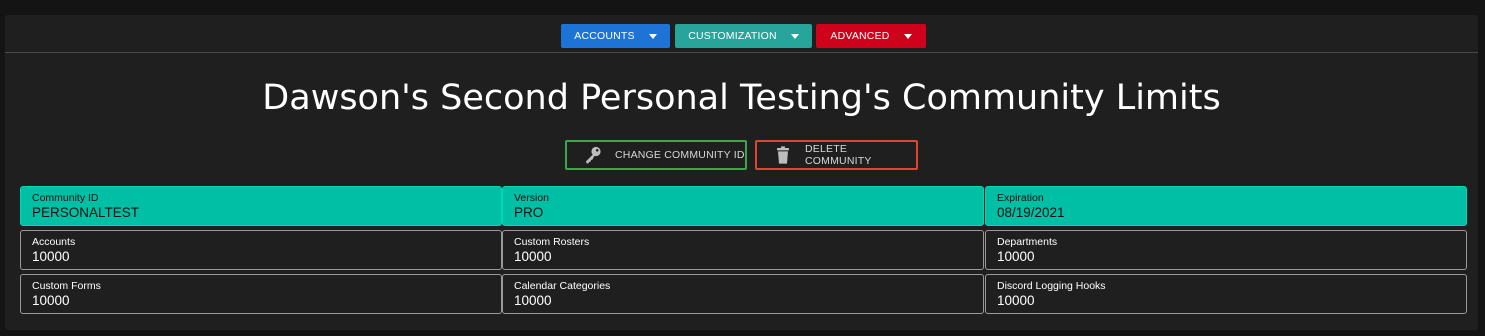  I want to click on cell-label: Community ID, so click(65, 198).